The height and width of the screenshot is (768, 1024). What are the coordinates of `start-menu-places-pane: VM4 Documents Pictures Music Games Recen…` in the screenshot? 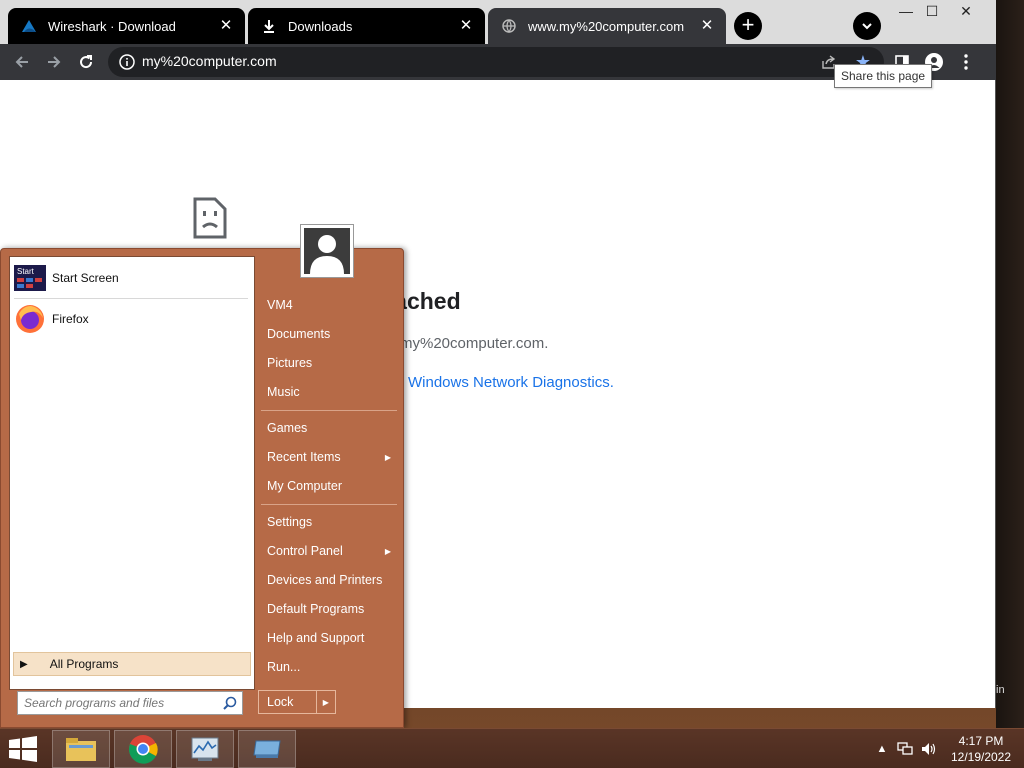 It's located at (332, 489).